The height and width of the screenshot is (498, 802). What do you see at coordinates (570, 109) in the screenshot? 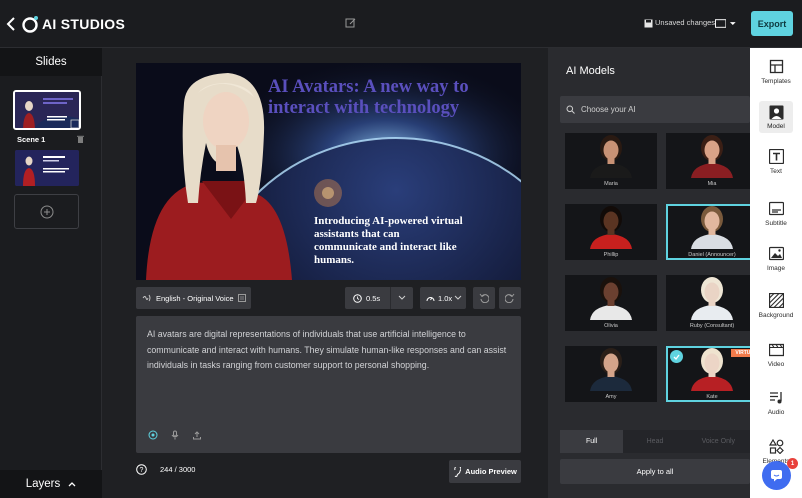
I see `search-icon` at bounding box center [570, 109].